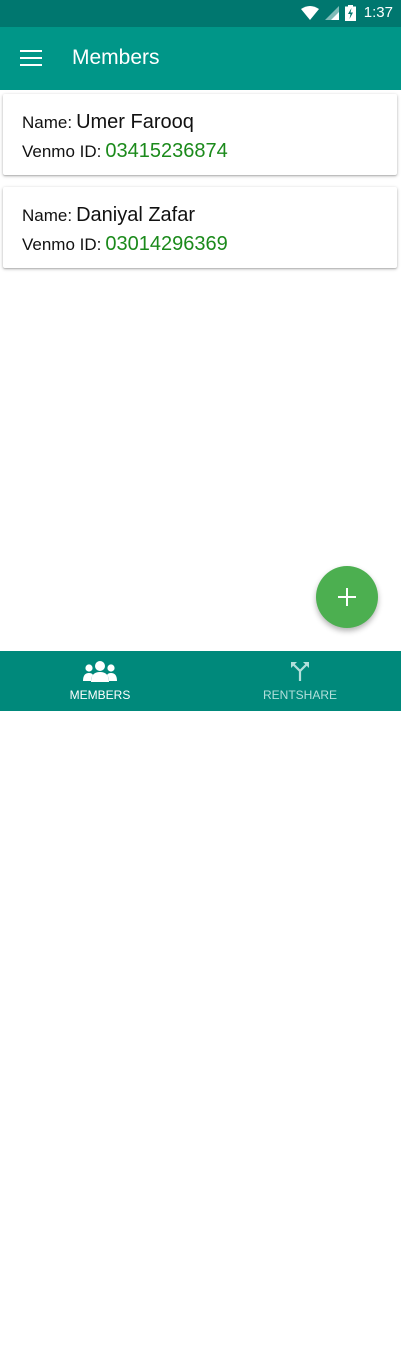 Image resolution: width=401 pixels, height=1364 pixels. I want to click on member-name-row: Name: Umer Farooq, so click(108, 122).